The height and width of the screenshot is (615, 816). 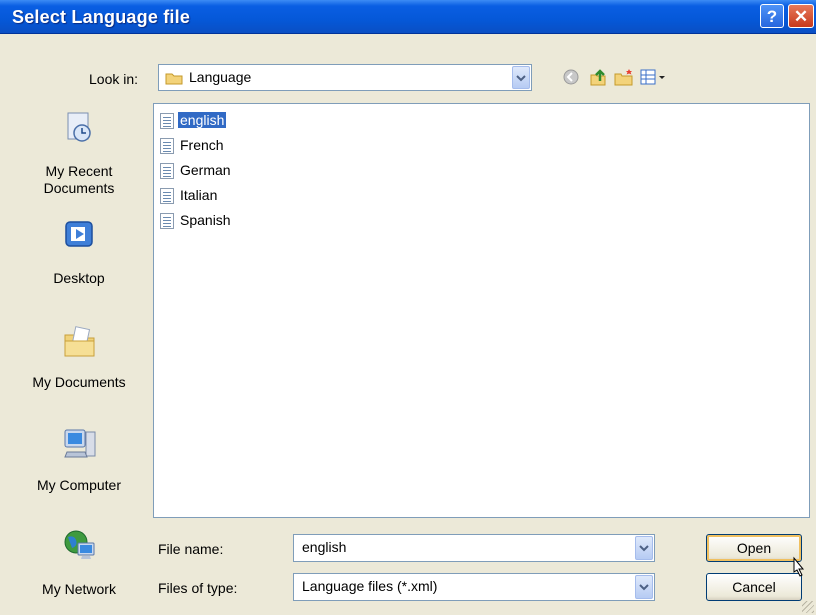 I want to click on recent-documents-icon, so click(x=79, y=127).